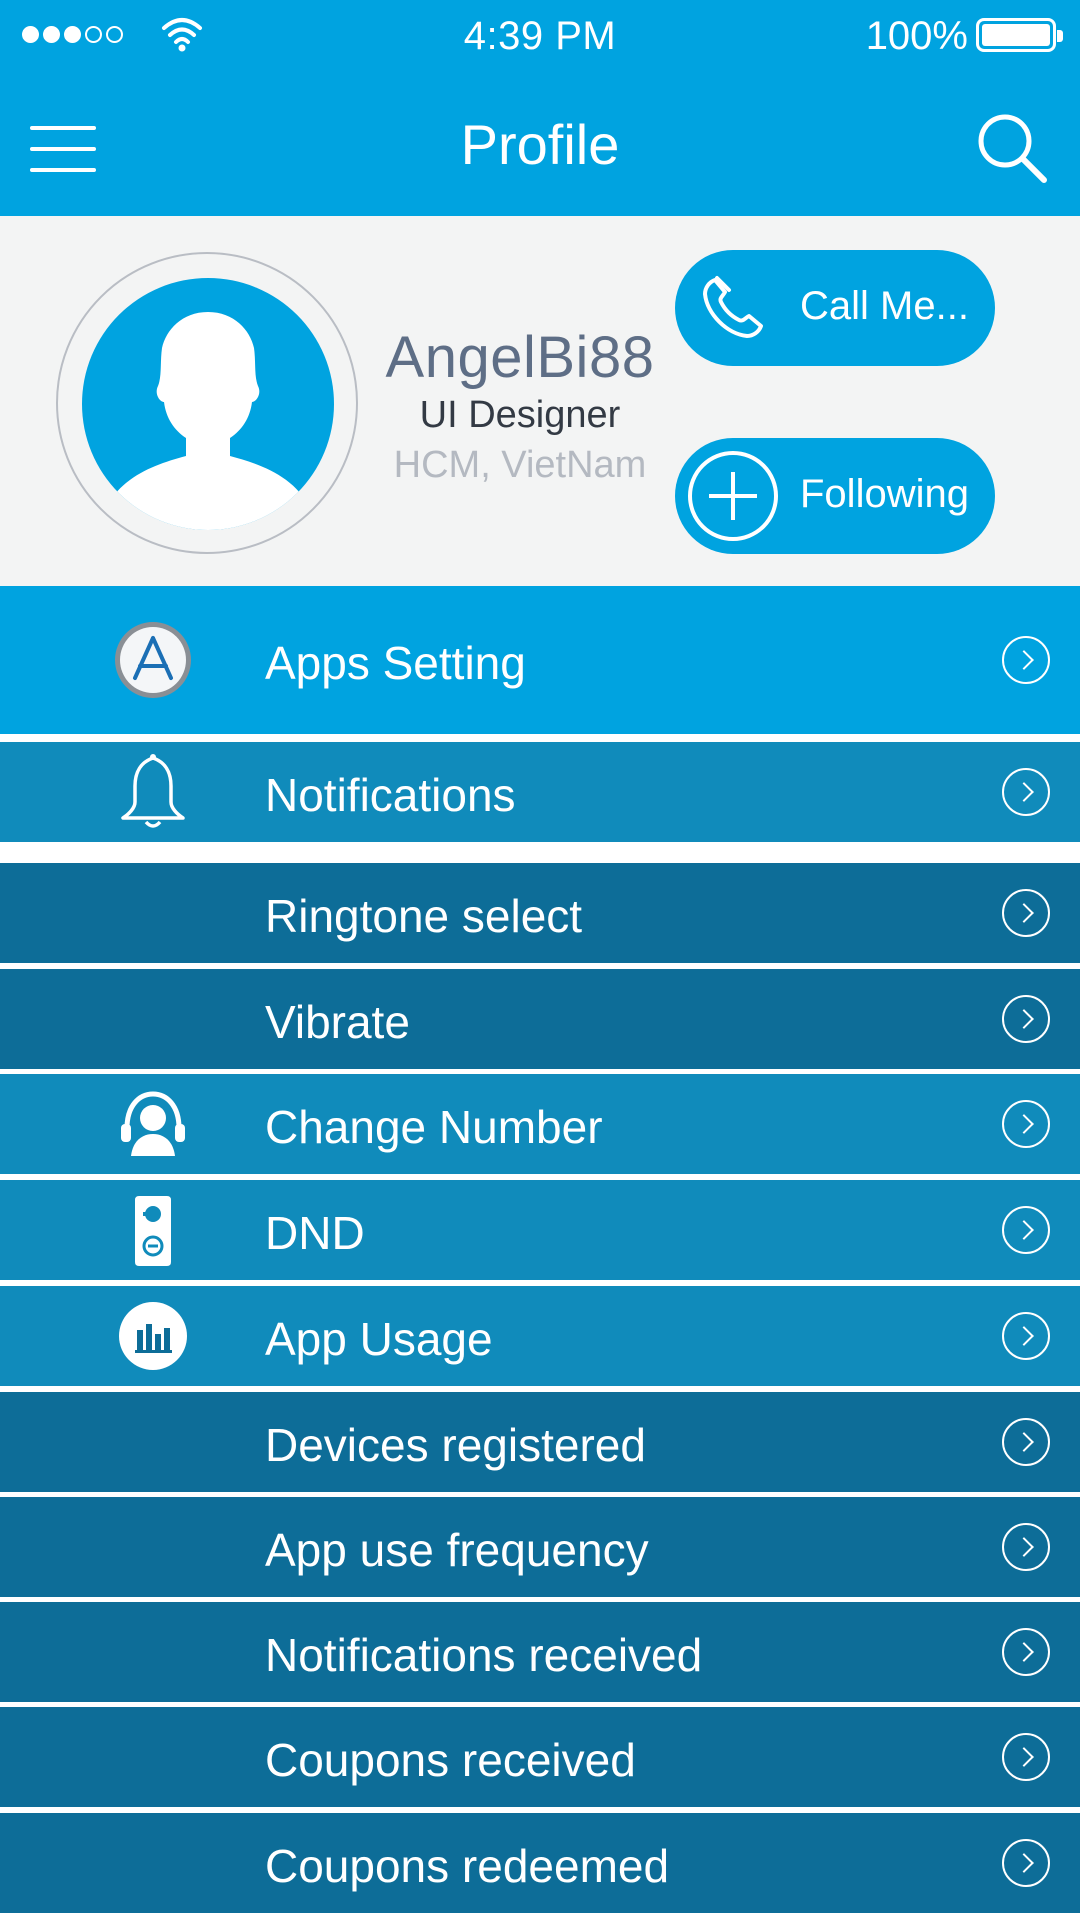  I want to click on menu-item-notifications: Notifications, so click(540, 792).